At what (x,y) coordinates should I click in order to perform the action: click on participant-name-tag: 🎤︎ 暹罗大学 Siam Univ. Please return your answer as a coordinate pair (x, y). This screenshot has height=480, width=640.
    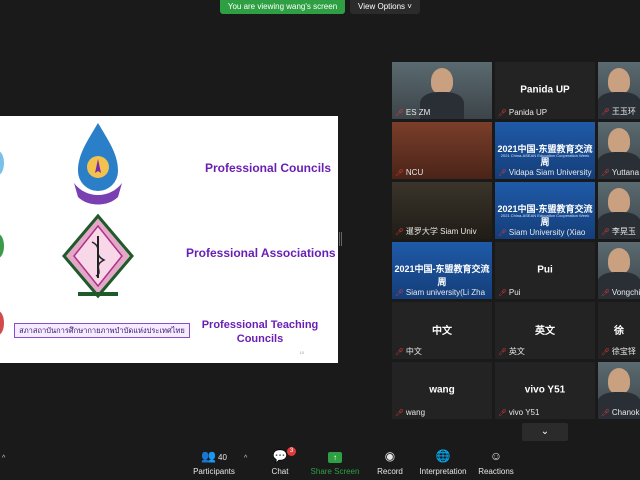
    Looking at the image, I should click on (436, 231).